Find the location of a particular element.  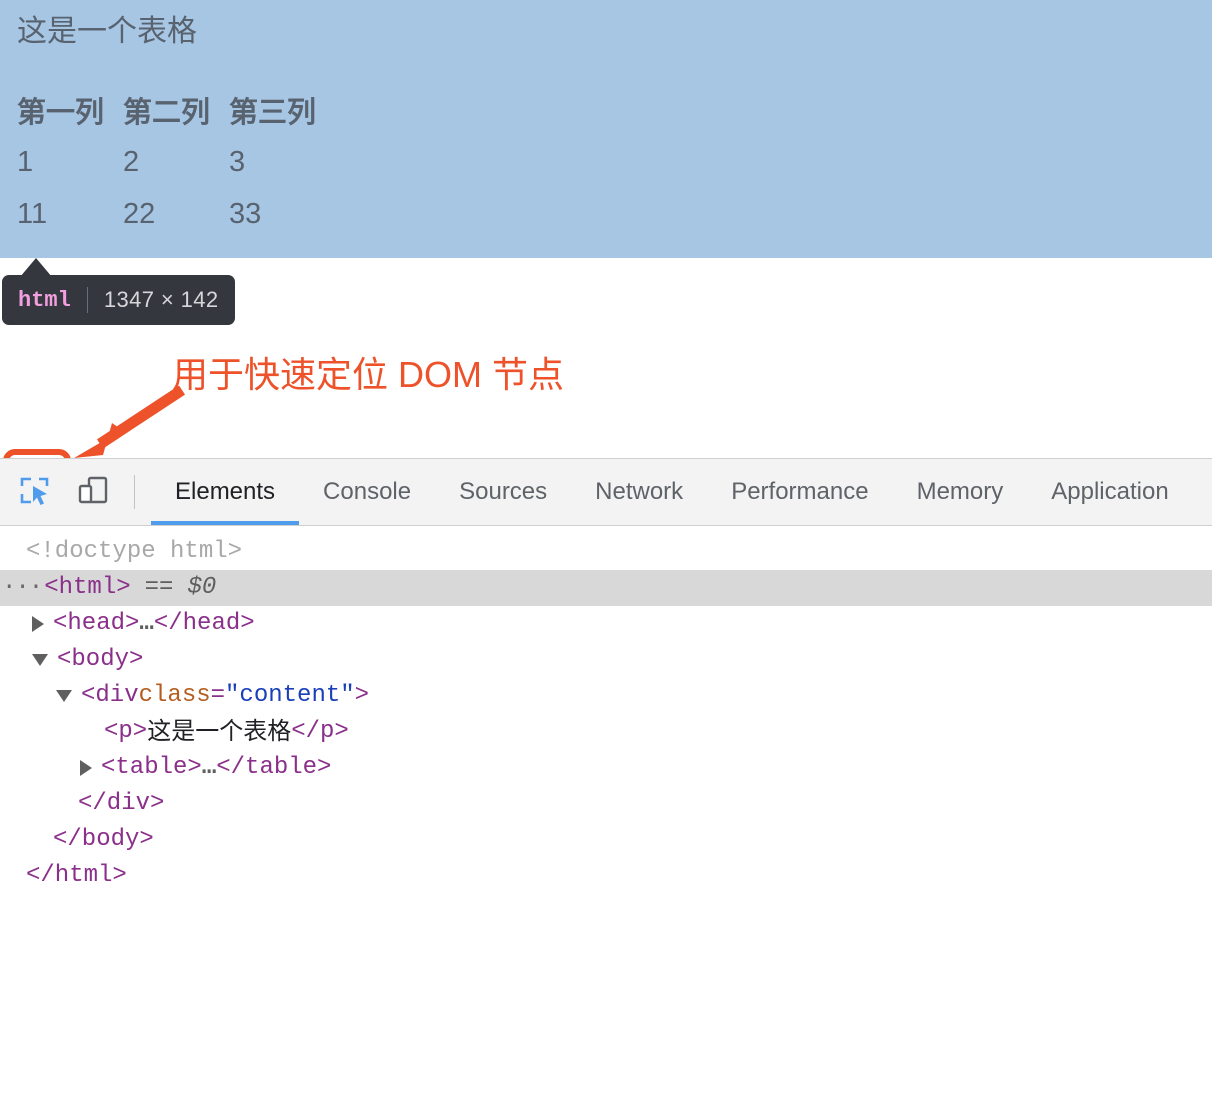

dom-row-head: <head> … </head> is located at coordinates (606, 624).